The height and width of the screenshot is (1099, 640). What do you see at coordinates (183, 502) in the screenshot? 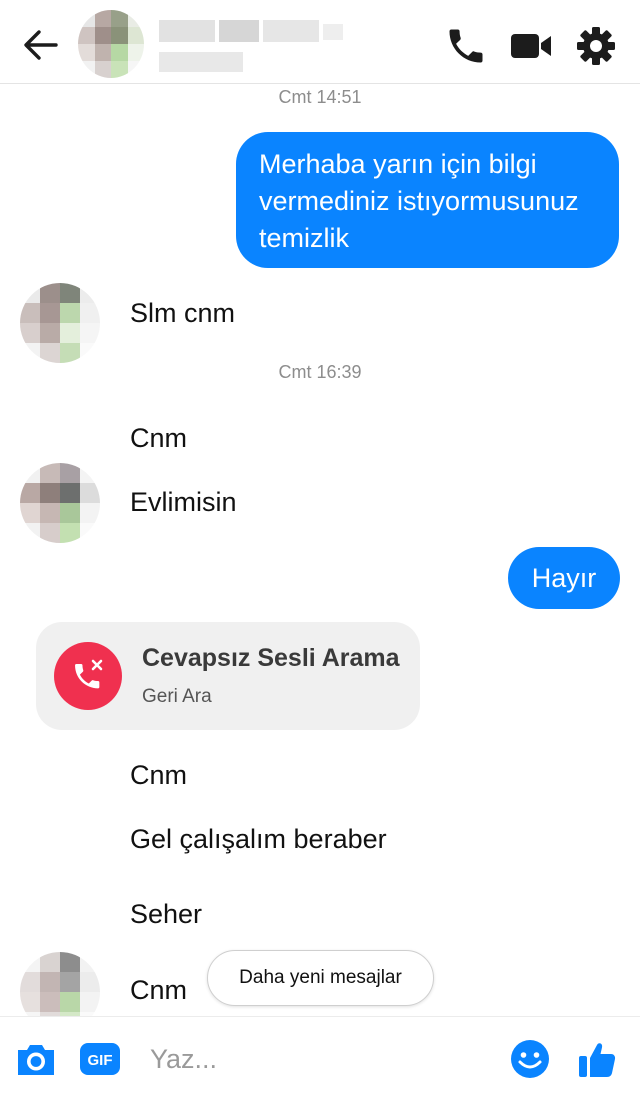
I see `incoming-message: Evlimisin` at bounding box center [183, 502].